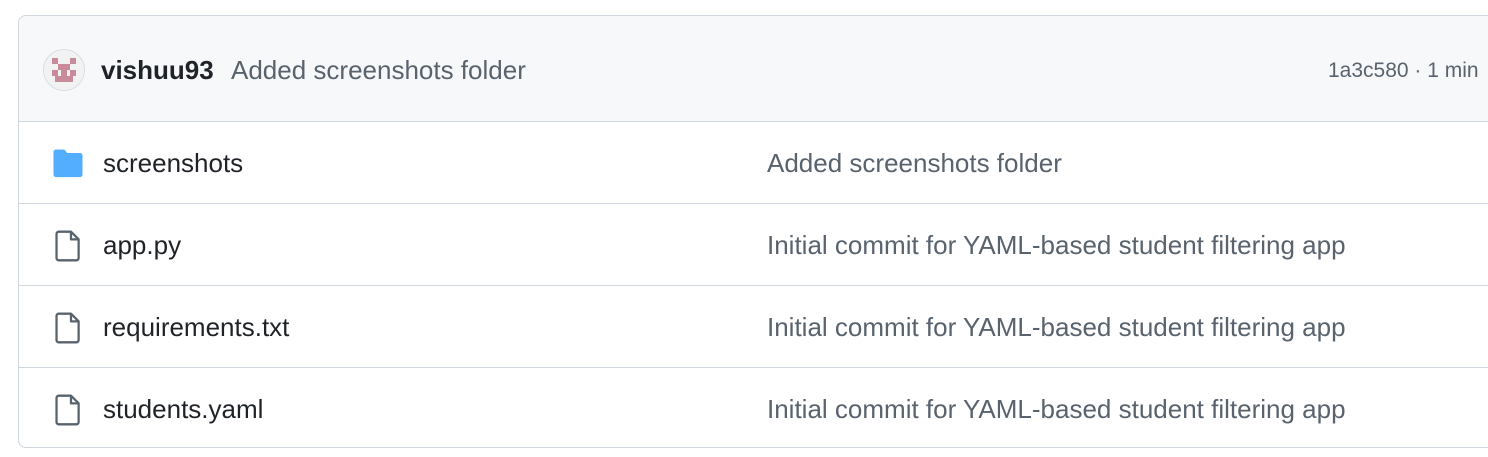 This screenshot has width=1488, height=457. Describe the element at coordinates (157, 70) in the screenshot. I see `commit-author-link: vishuu93` at that location.